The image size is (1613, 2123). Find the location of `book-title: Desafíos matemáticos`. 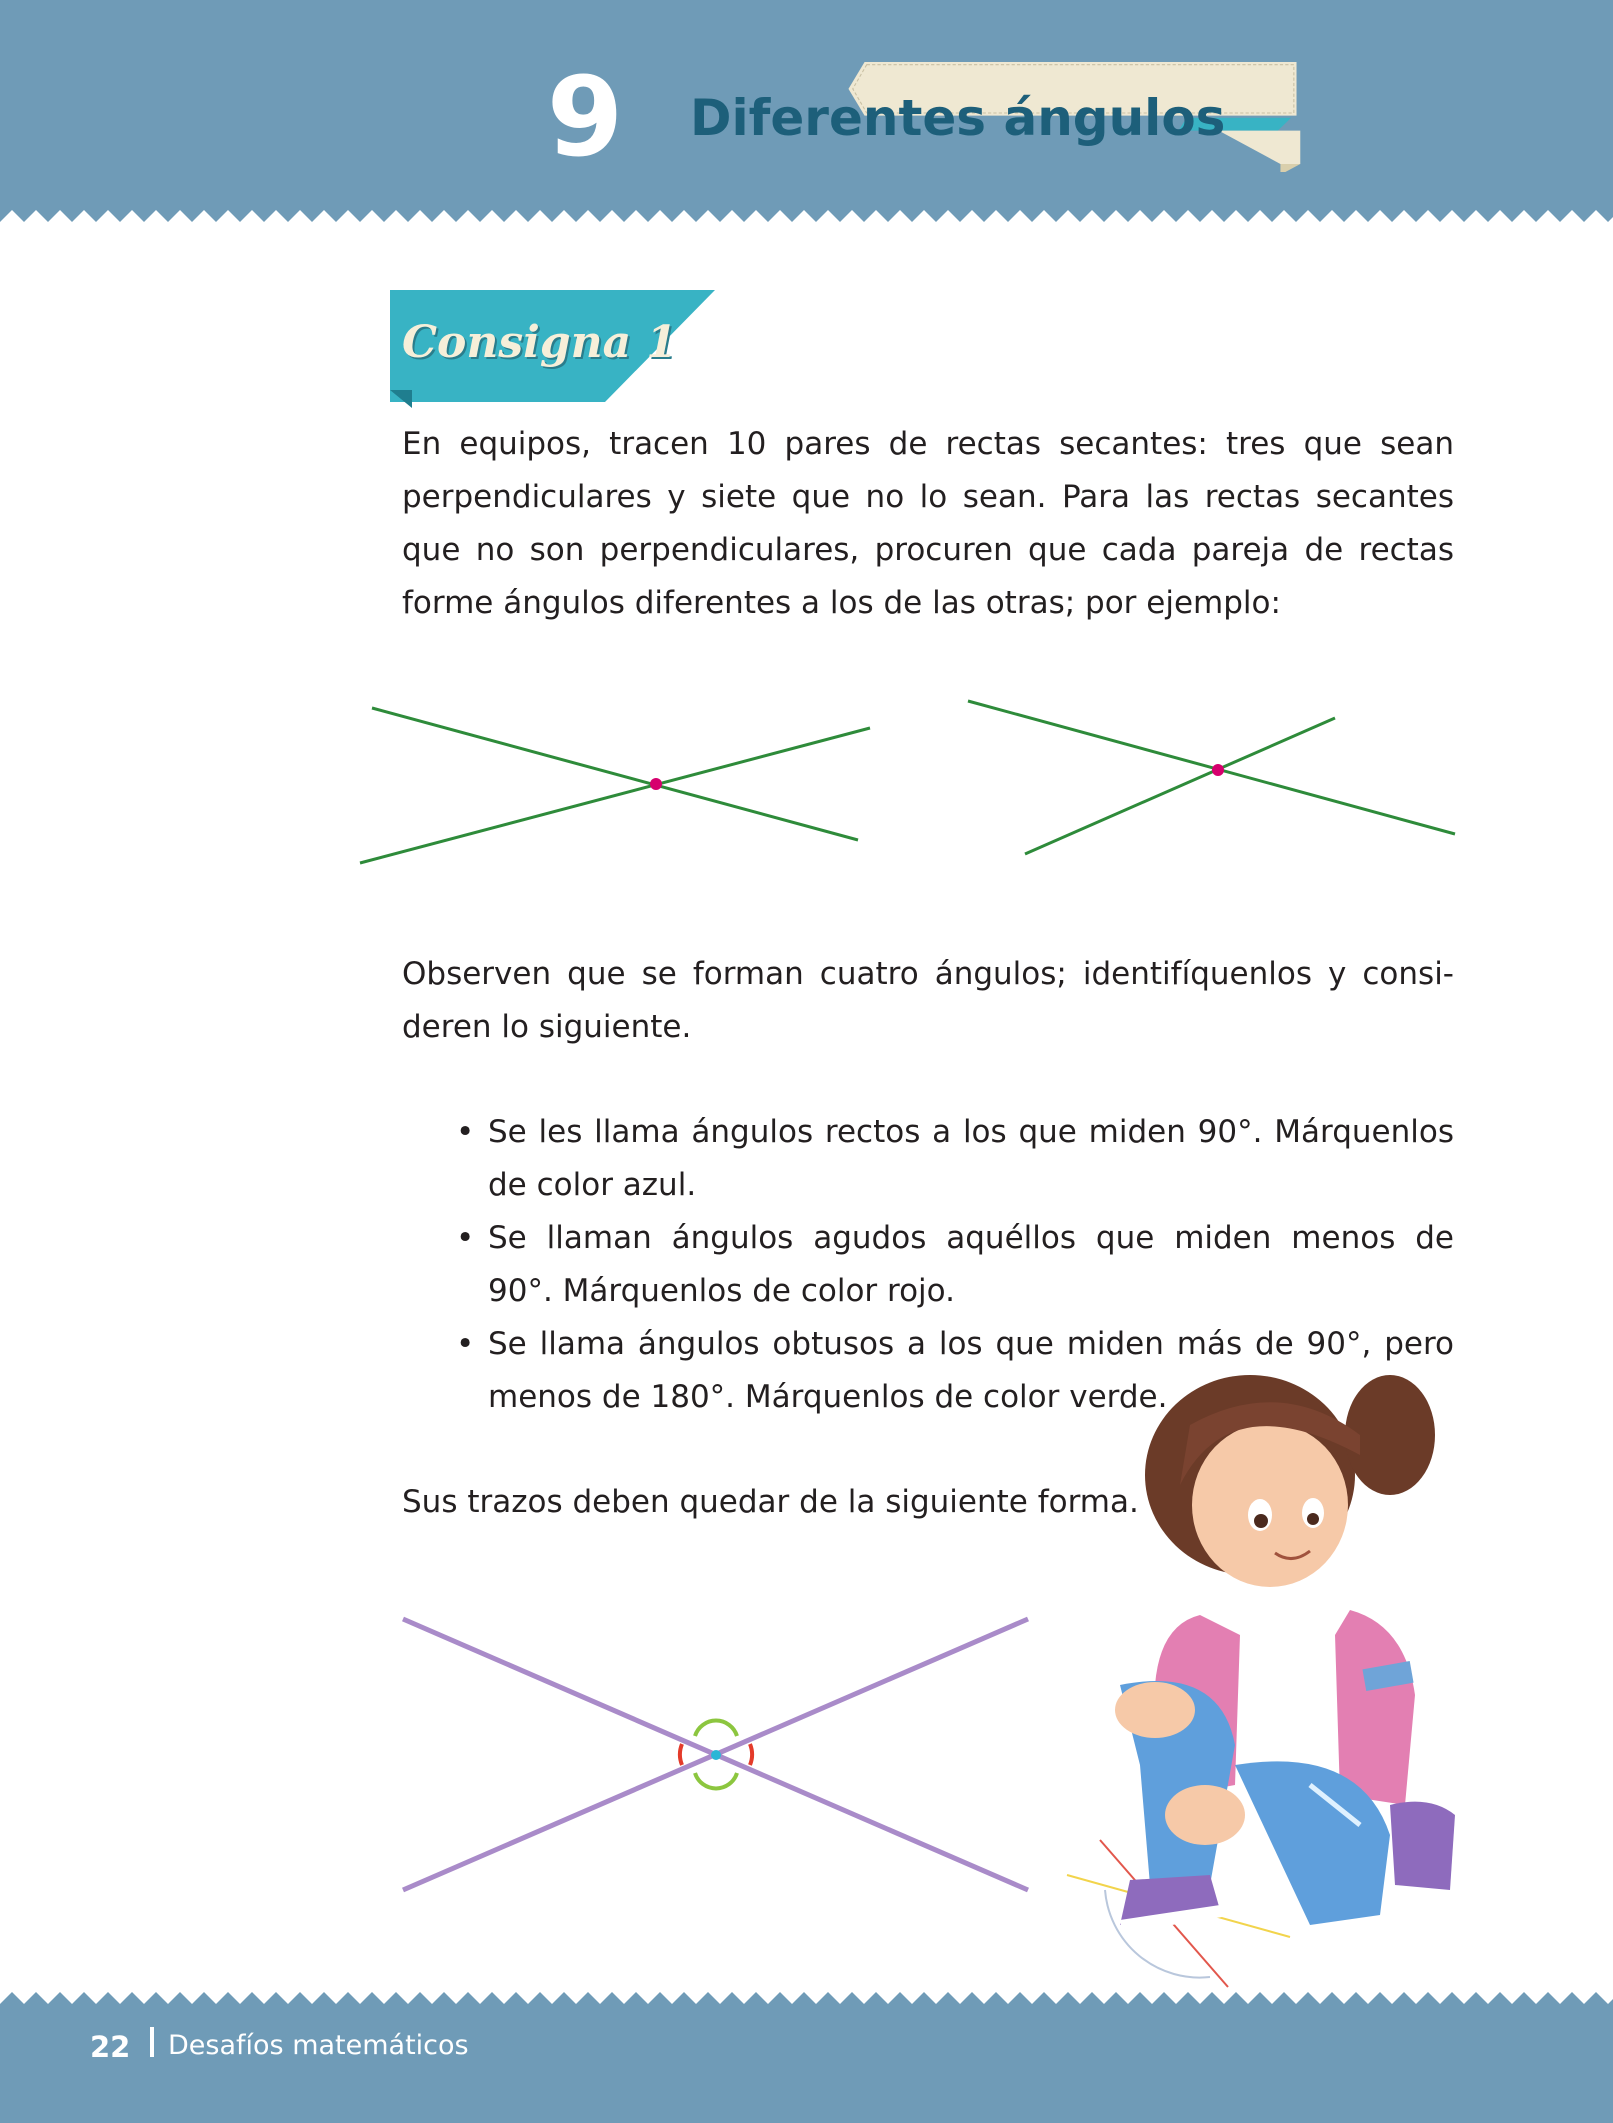

book-title: Desafíos matemáticos is located at coordinates (318, 2045).